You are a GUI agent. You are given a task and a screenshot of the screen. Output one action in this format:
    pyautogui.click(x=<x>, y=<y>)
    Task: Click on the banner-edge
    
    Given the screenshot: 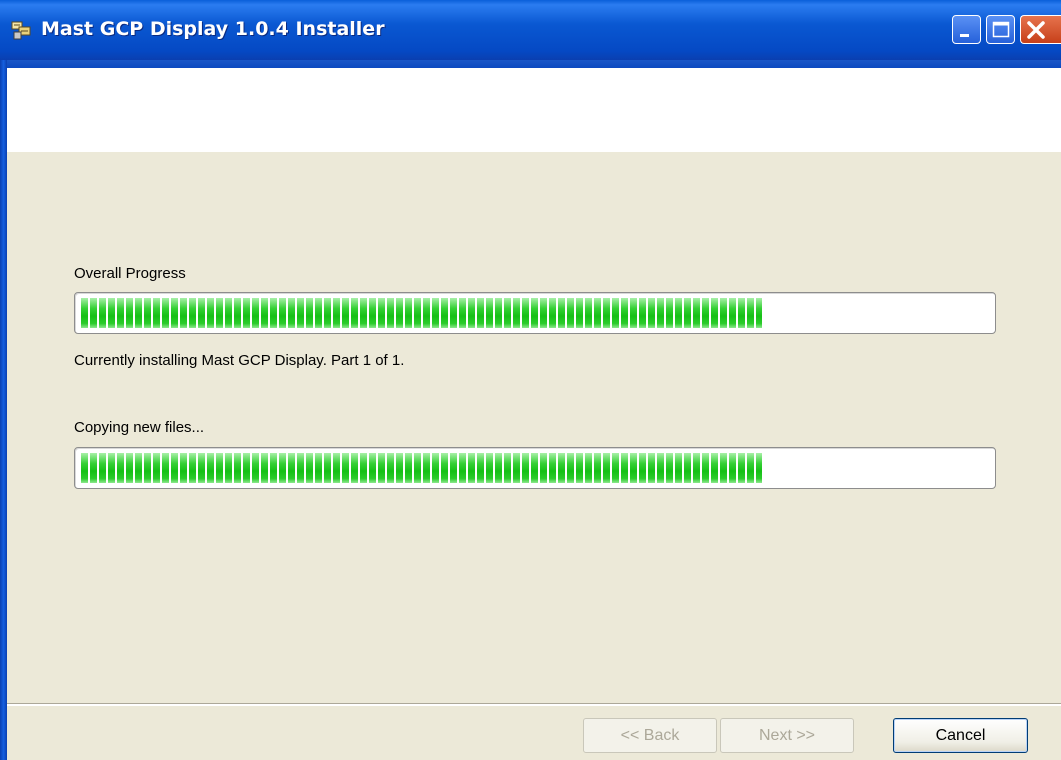 What is the action you would take?
    pyautogui.click(x=534, y=64)
    